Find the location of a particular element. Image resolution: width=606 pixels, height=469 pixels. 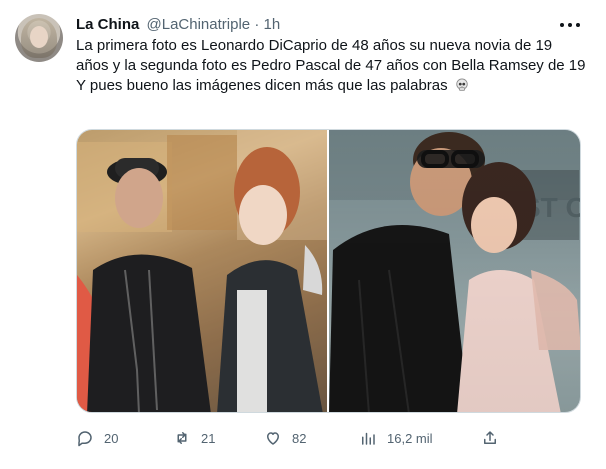

tweet-action-bar: 20 21 82 16,2 mil is located at coordinates (291, 438).